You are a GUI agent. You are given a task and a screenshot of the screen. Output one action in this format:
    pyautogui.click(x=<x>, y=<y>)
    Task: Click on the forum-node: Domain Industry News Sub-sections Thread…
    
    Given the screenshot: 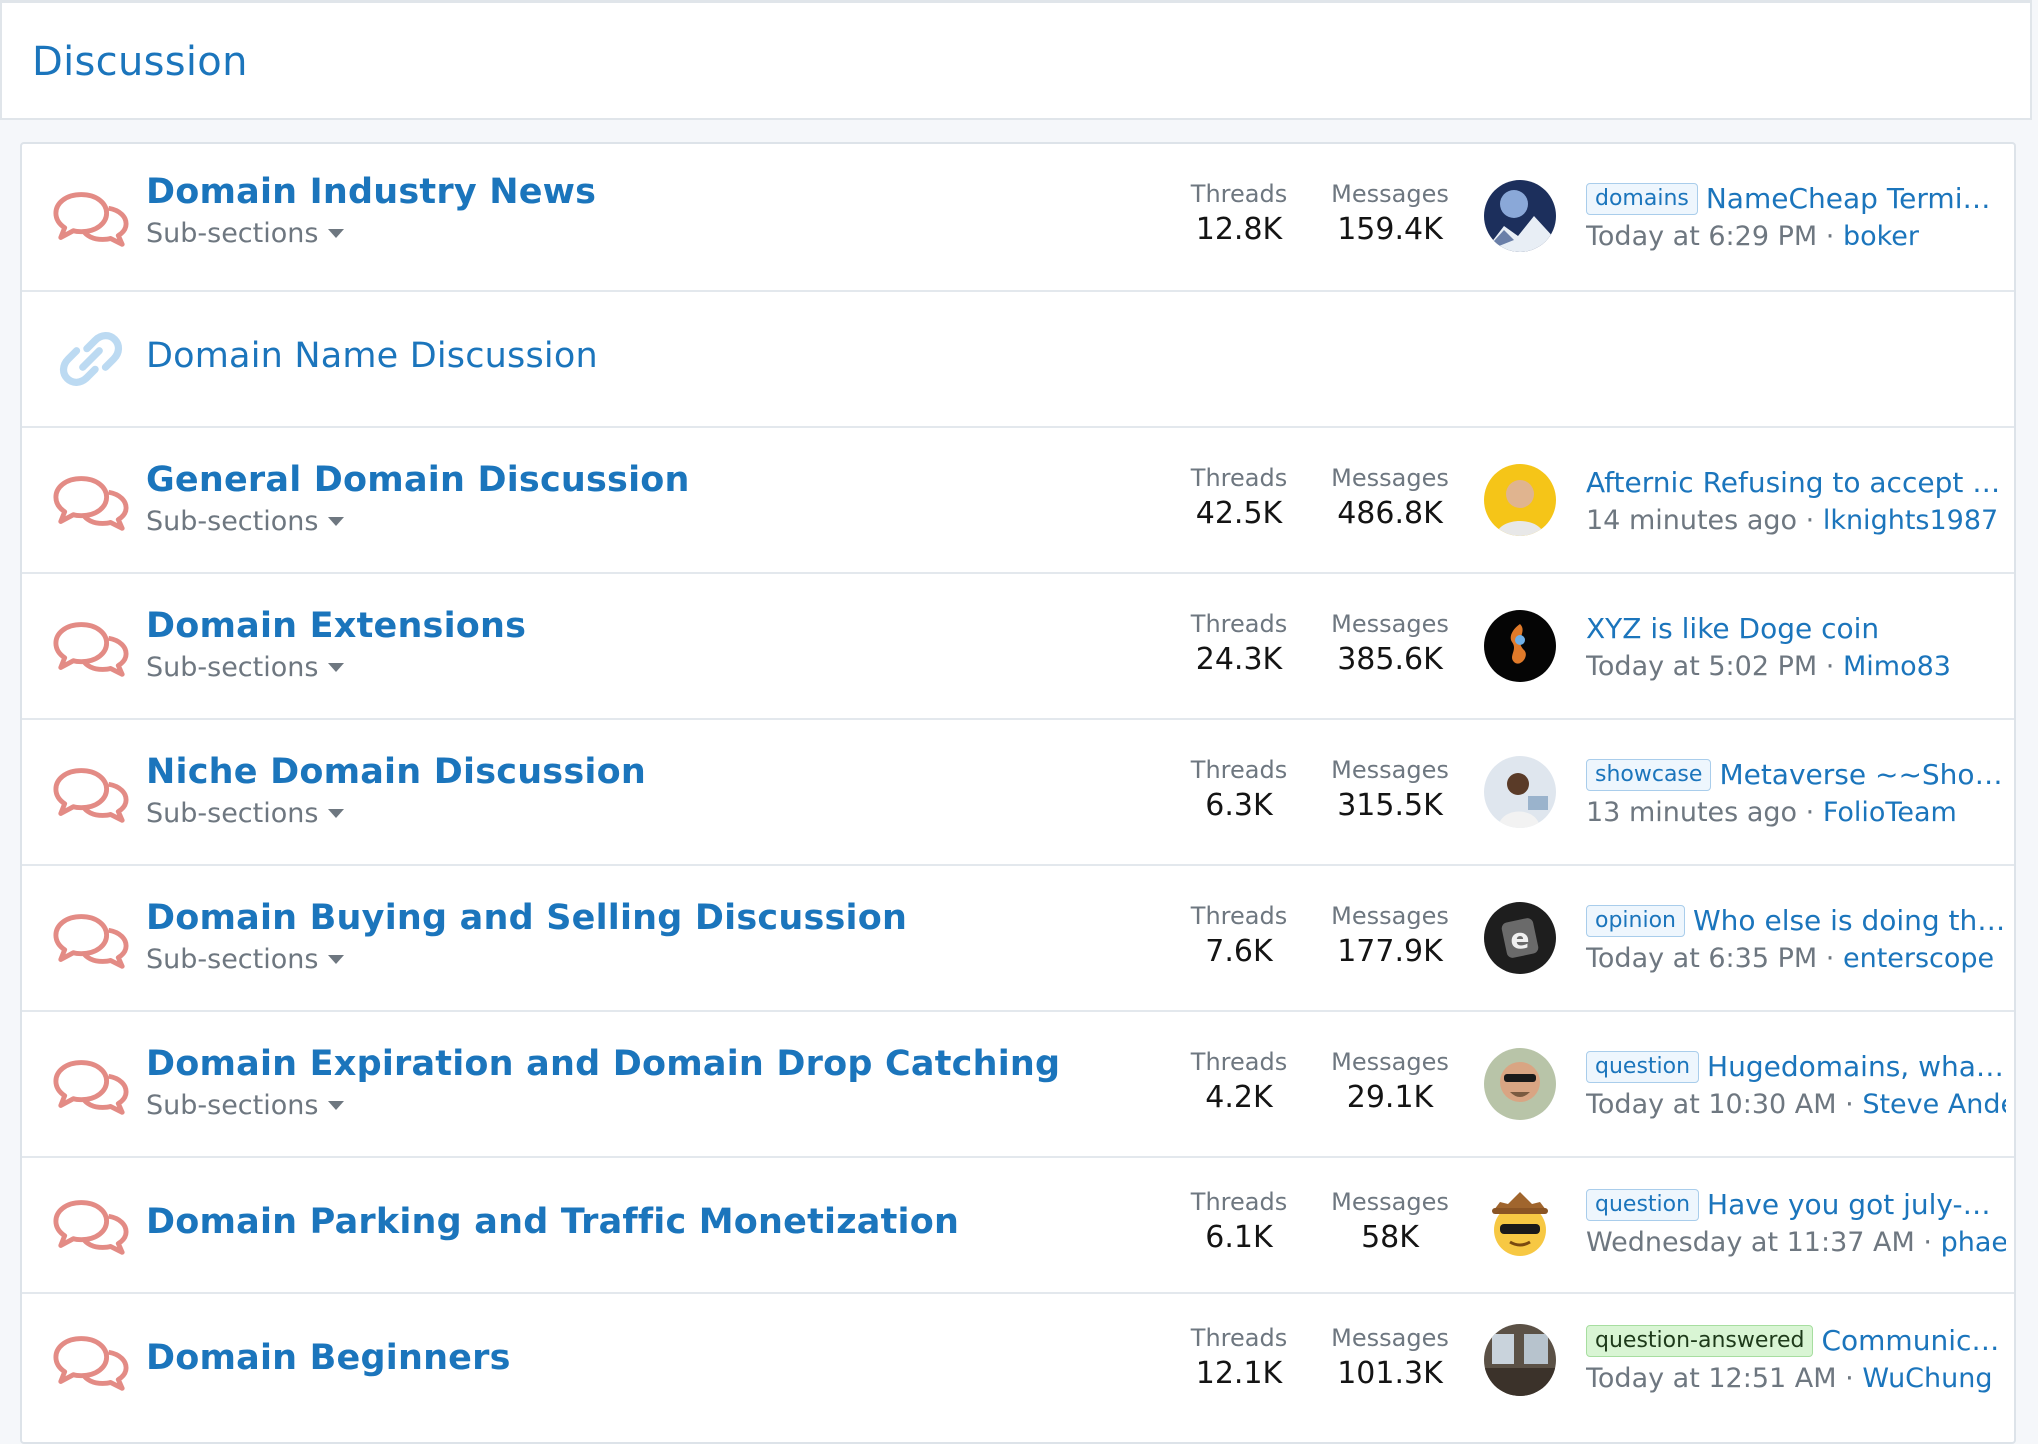 What is the action you would take?
    pyautogui.click(x=1018, y=217)
    